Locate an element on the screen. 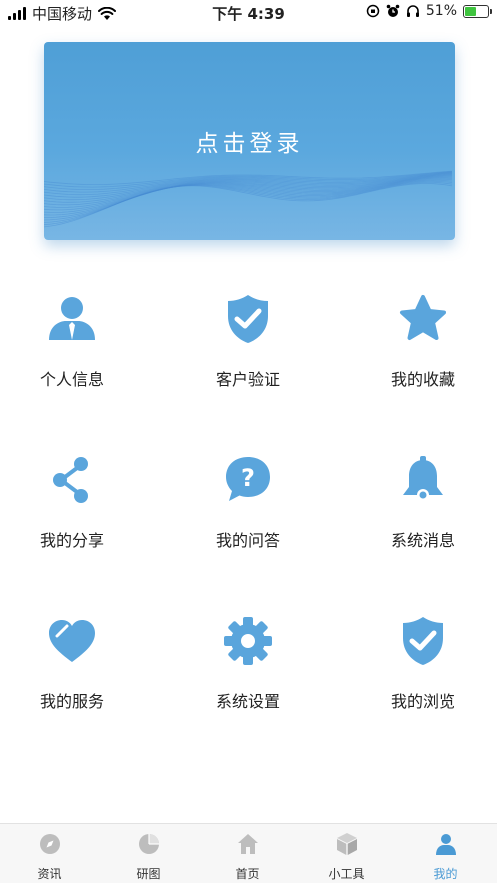  login-label: 点击登录 is located at coordinates (249, 141).